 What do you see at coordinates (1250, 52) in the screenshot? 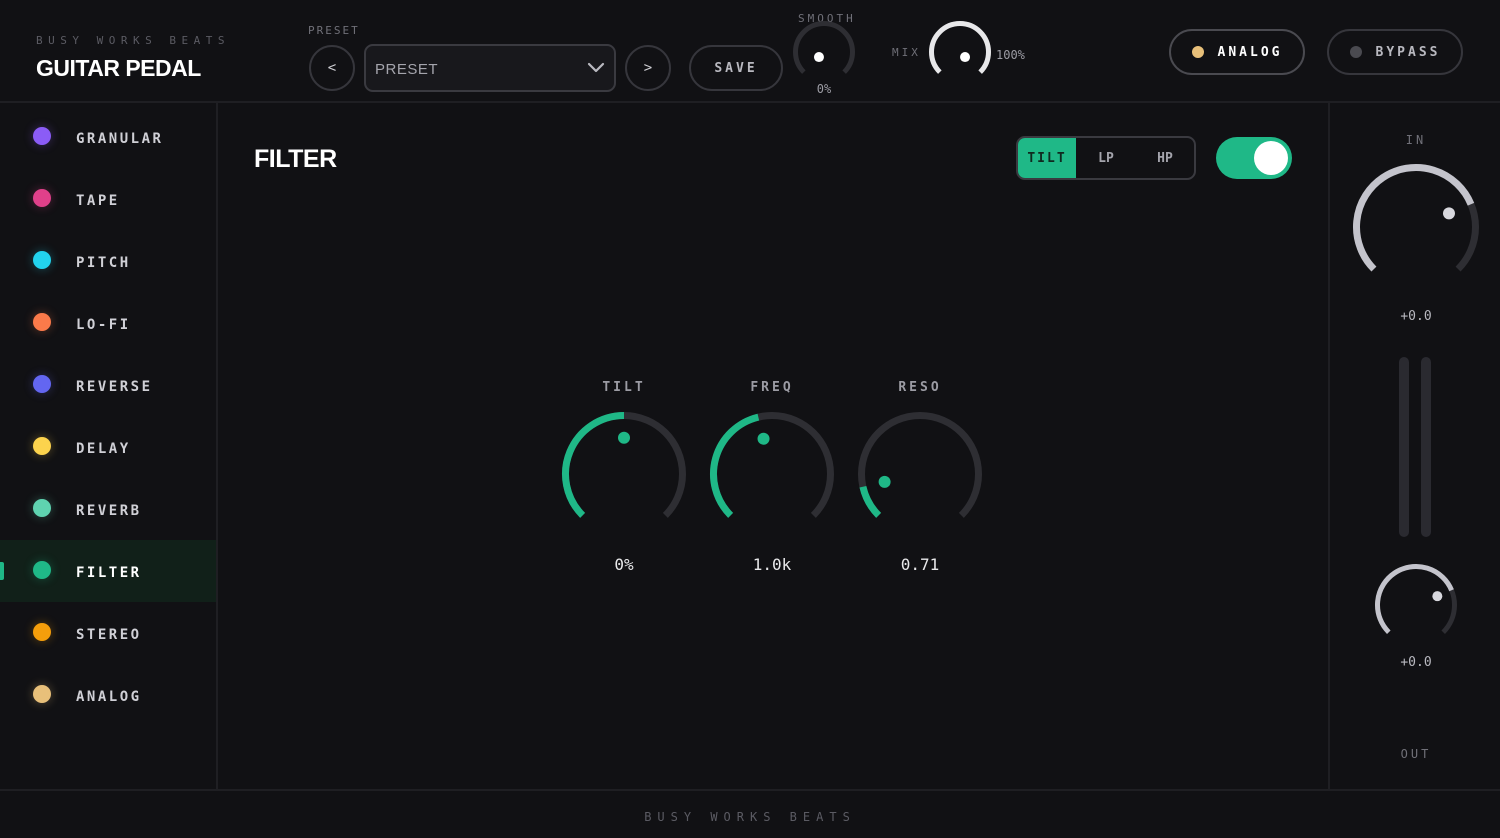
I see `analog-button-label: ANALOG` at bounding box center [1250, 52].